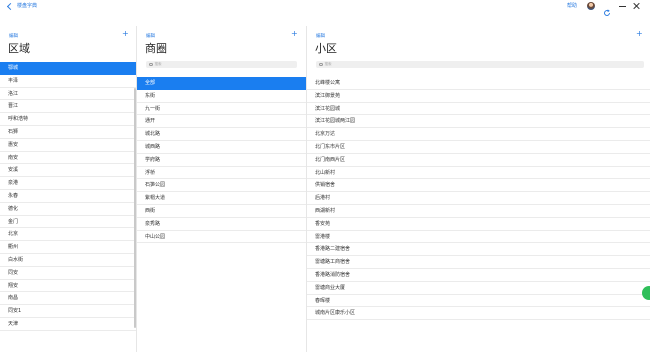 The height and width of the screenshot is (352, 650). Describe the element at coordinates (646, 293) in the screenshot. I see `floating-action-button` at that location.